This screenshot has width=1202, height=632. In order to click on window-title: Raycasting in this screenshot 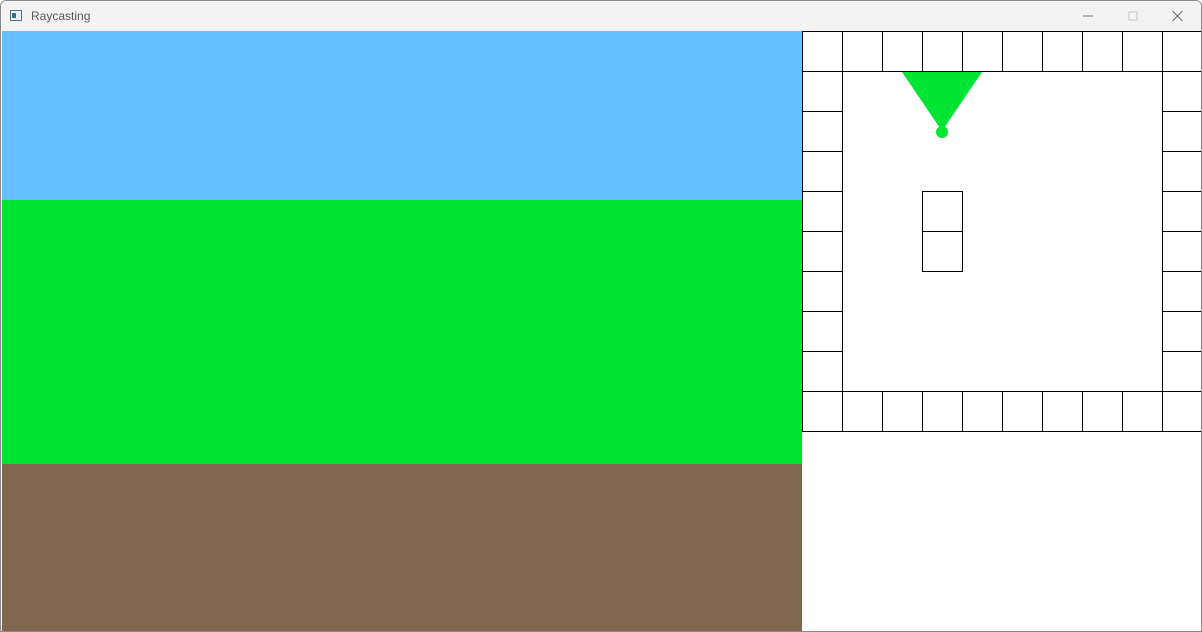, I will do `click(61, 16)`.